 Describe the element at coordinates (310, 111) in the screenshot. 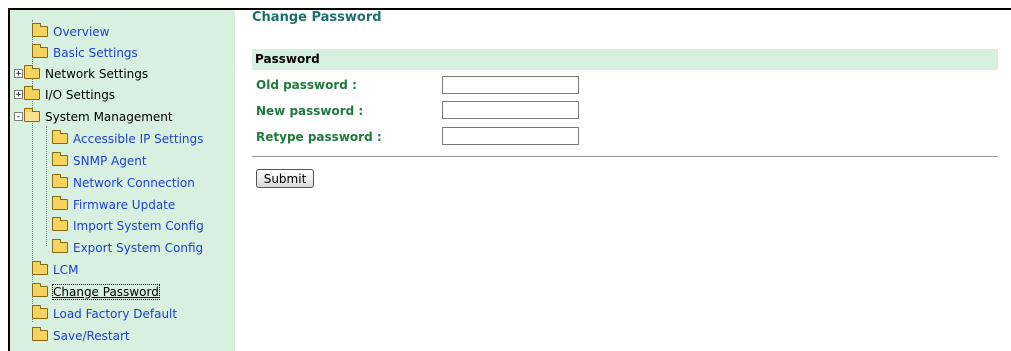

I see `new-password-label: New password :` at that location.